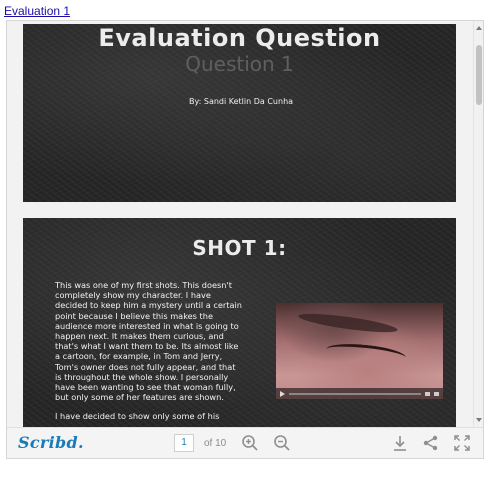 Image resolution: width=503 pixels, height=480 pixels. What do you see at coordinates (359, 351) in the screenshot?
I see `embedded-video` at bounding box center [359, 351].